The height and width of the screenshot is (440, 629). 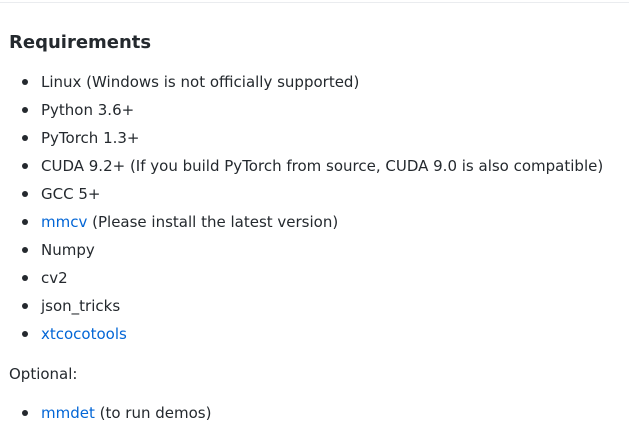 What do you see at coordinates (301, 278) in the screenshot?
I see `requirement-cv2: cv2` at bounding box center [301, 278].